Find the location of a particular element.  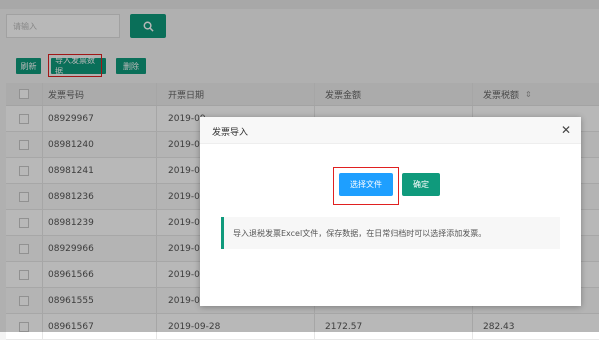

import-hint-text: 导入退税发票Excel文件，保存数据，在日常归档时可以选择添加发票。 is located at coordinates (360, 233).